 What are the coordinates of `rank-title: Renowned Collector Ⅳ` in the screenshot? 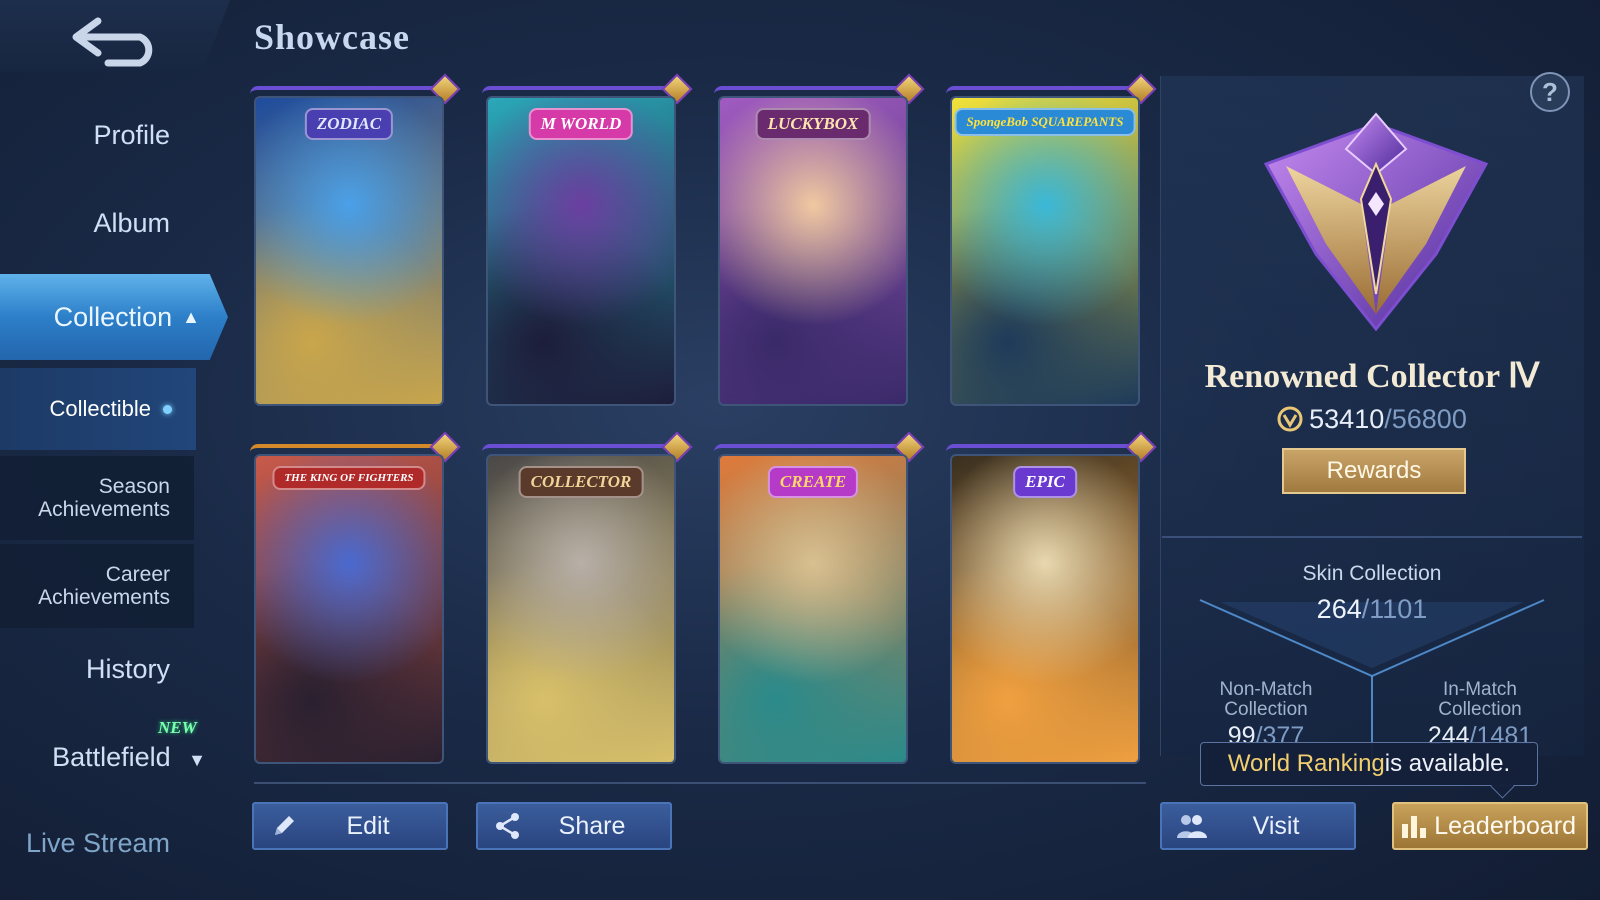 It's located at (1372, 376).